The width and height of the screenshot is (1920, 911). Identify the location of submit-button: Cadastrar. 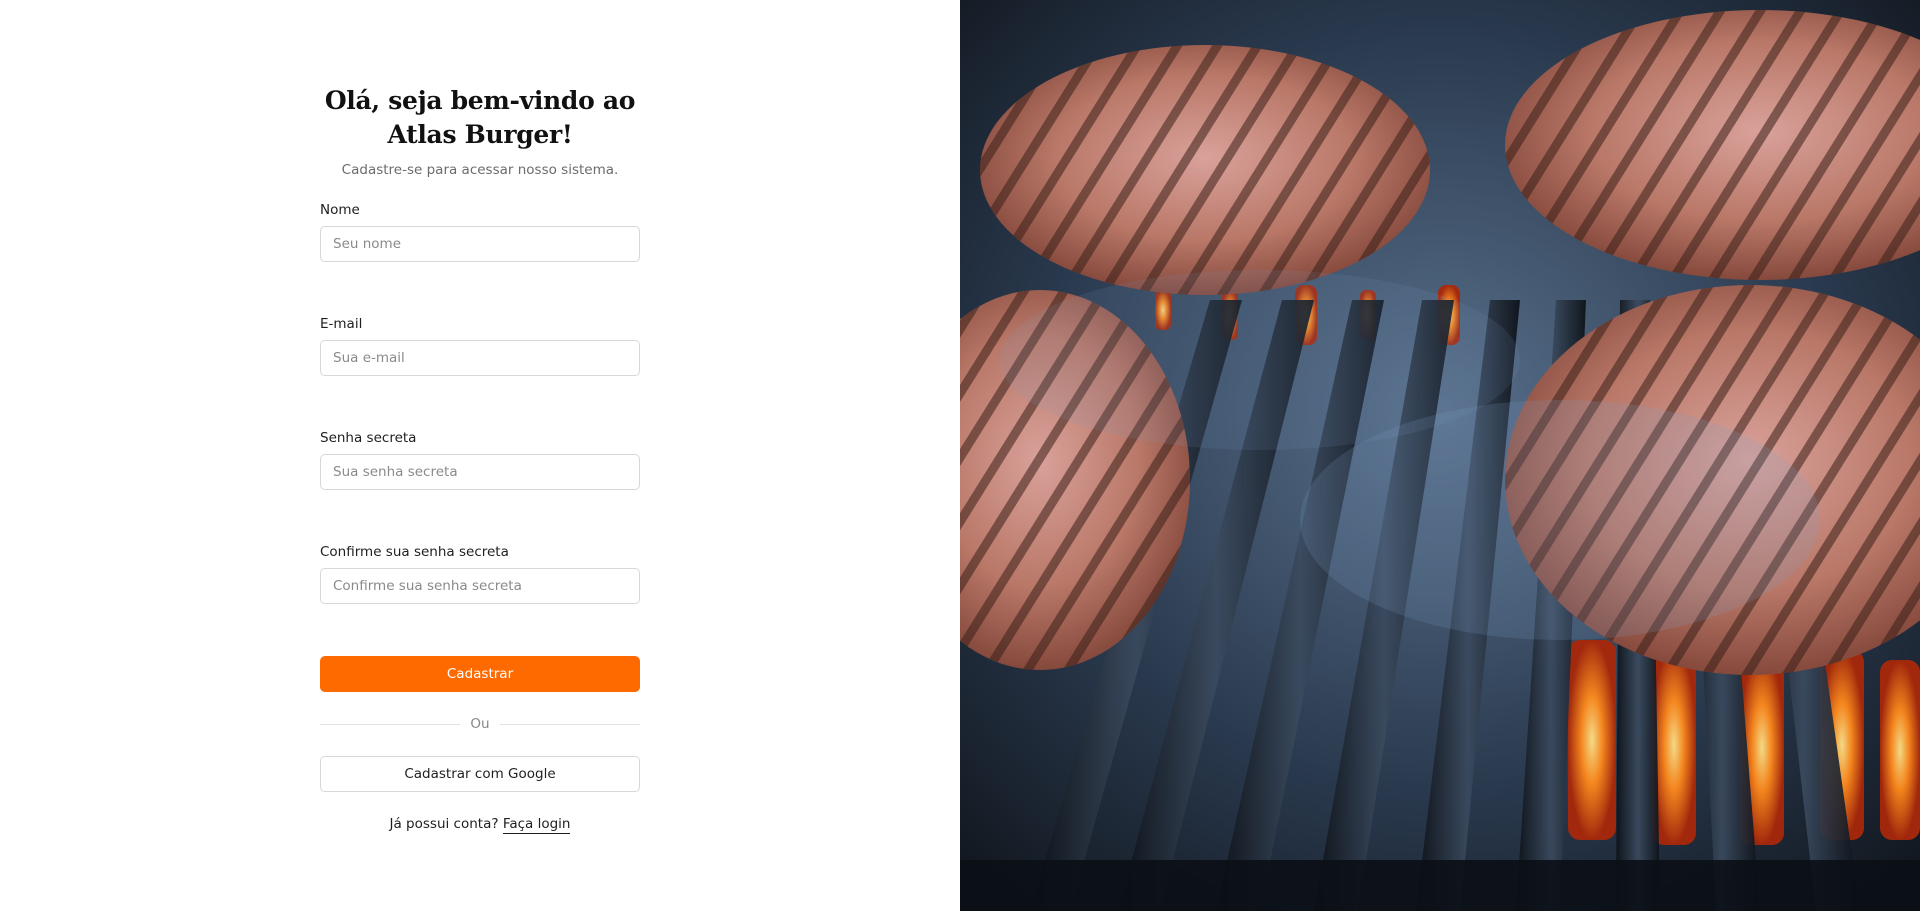
(480, 674).